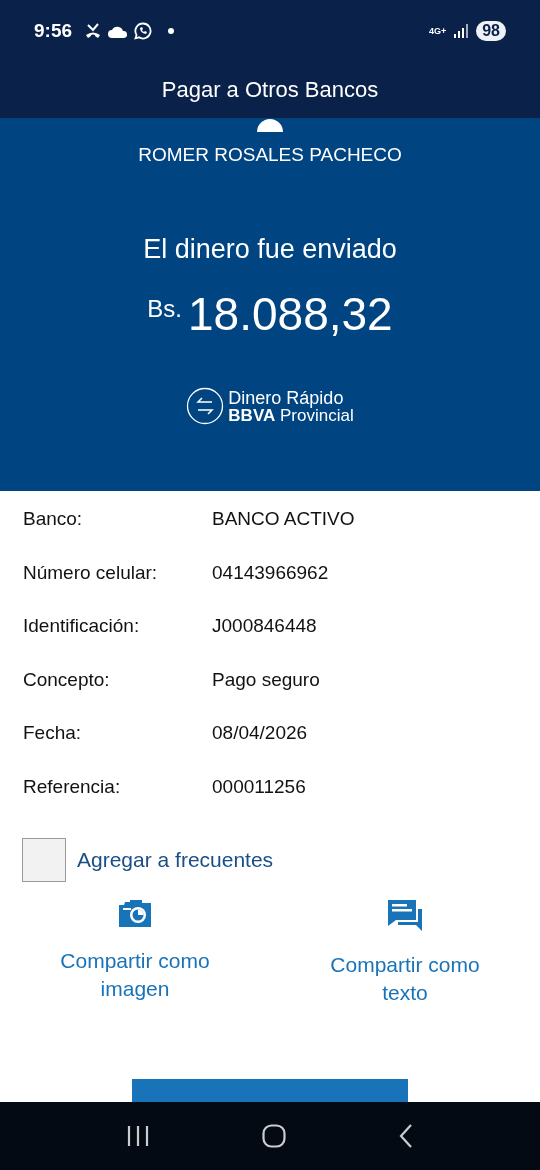 Image resolution: width=540 pixels, height=1170 pixels. Describe the element at coordinates (82, 626) in the screenshot. I see `detail-label: Identificación:` at that location.